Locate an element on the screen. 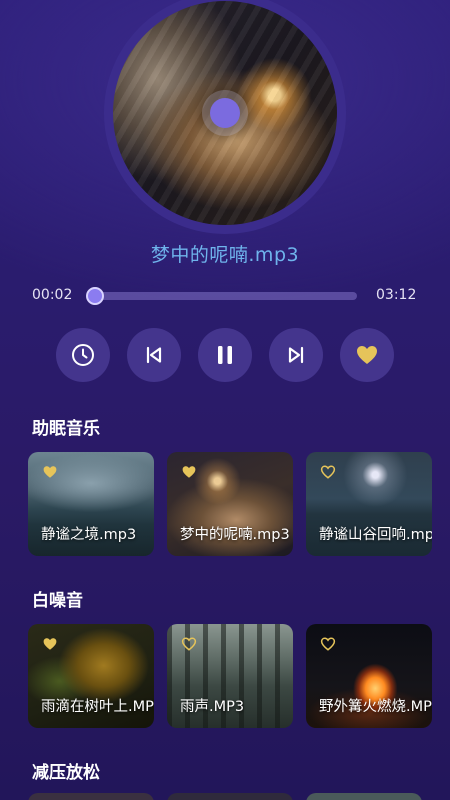  favorite-button is located at coordinates (367, 355).